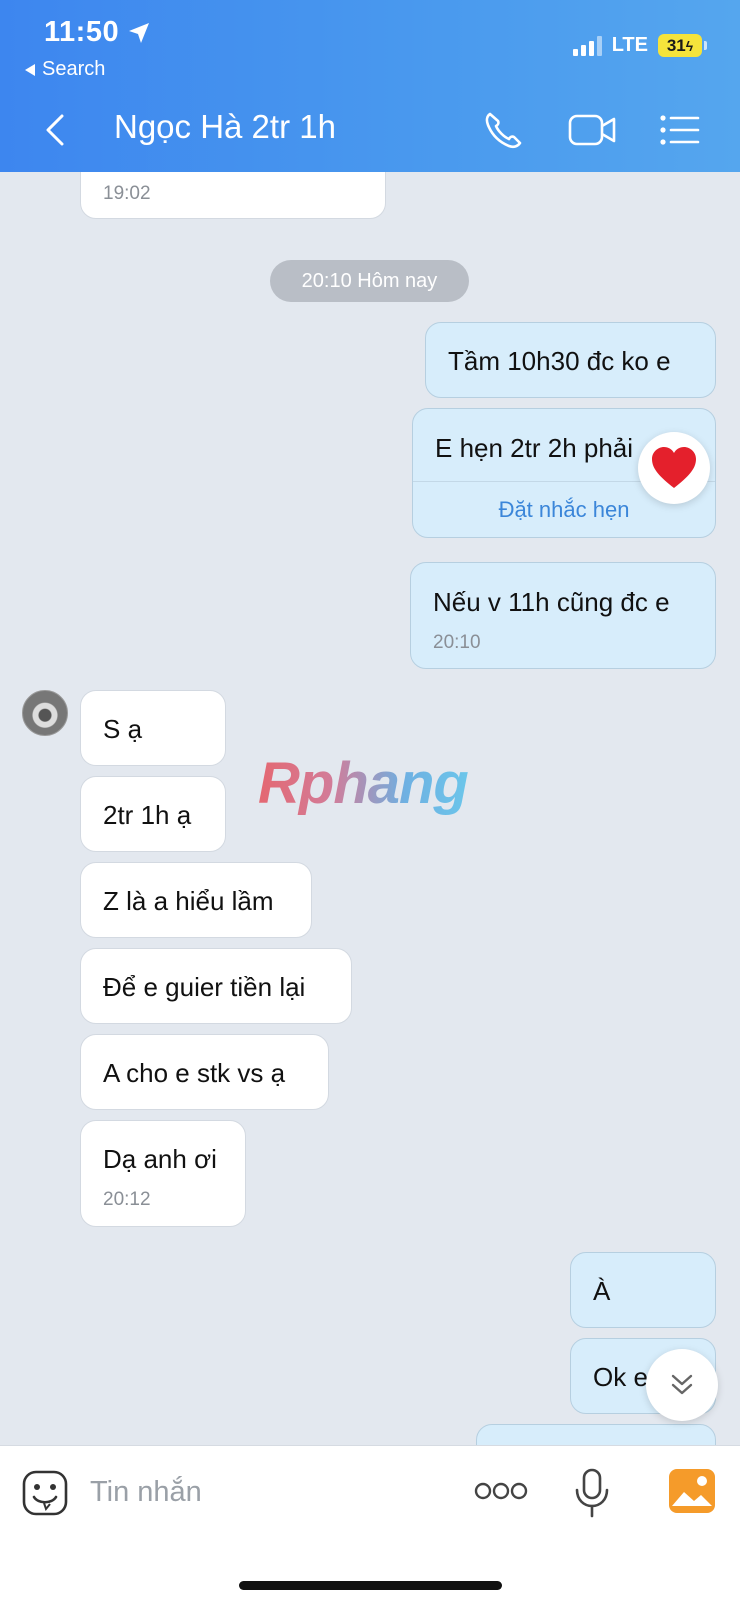 The height and width of the screenshot is (1600, 740). I want to click on contact-avatar, so click(45, 713).